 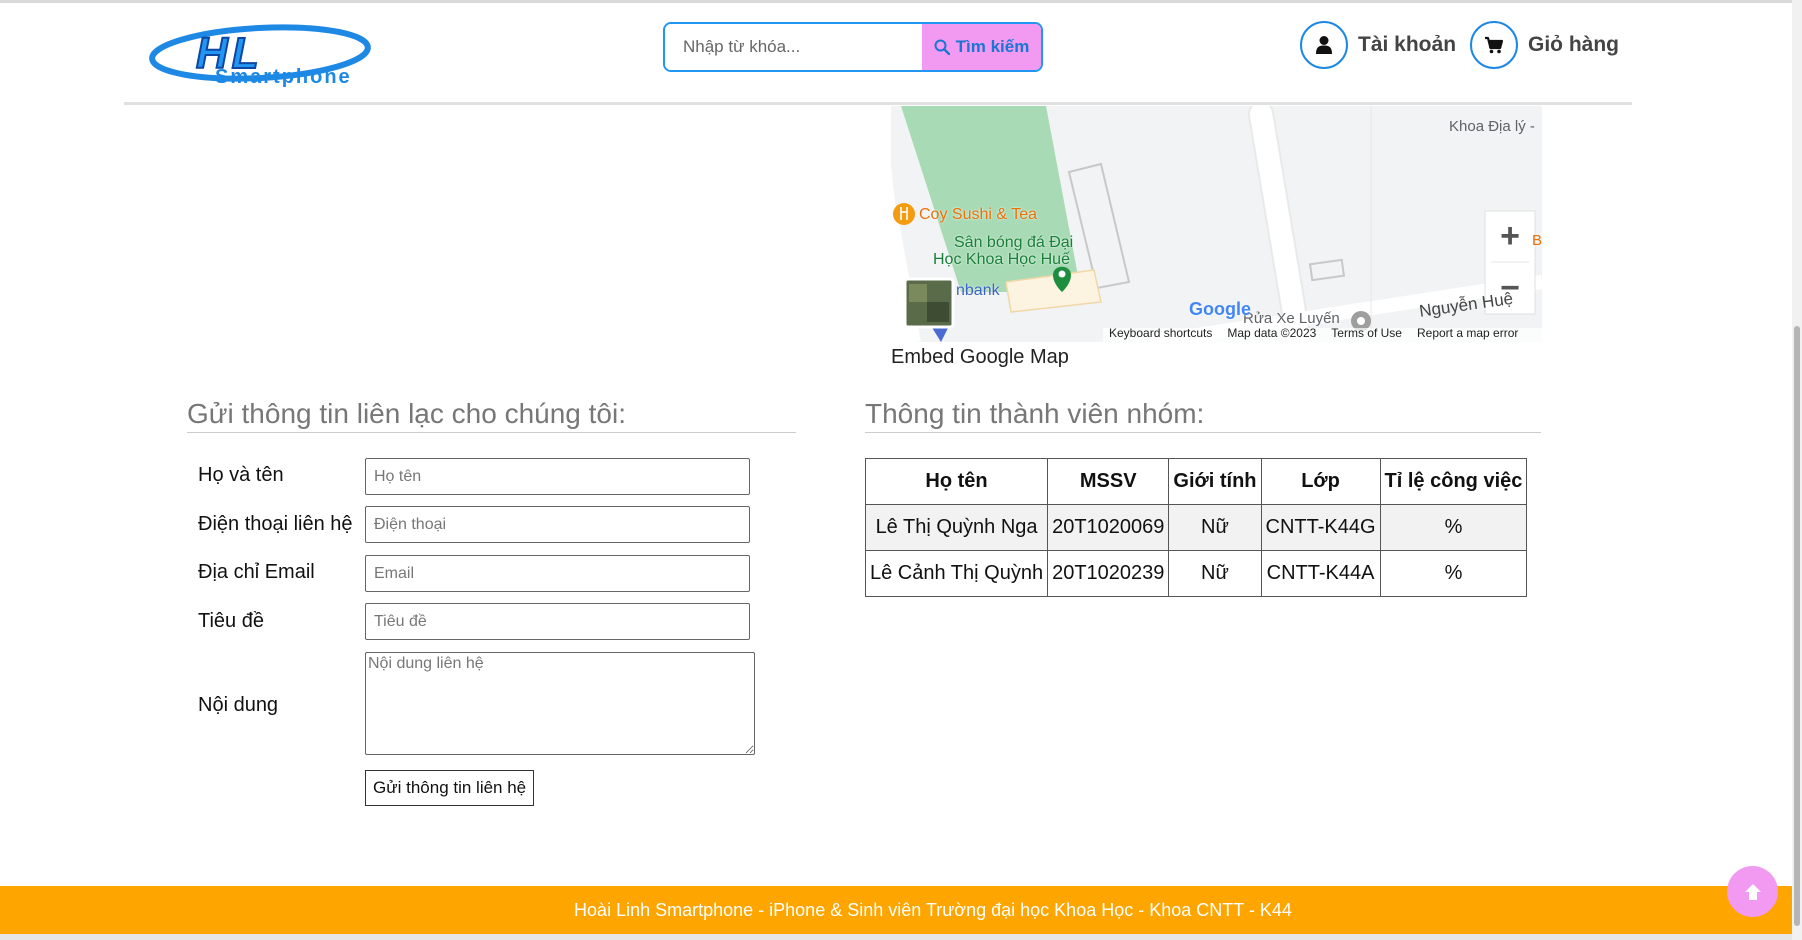 What do you see at coordinates (491, 432) in the screenshot?
I see `contact-title-divider` at bounding box center [491, 432].